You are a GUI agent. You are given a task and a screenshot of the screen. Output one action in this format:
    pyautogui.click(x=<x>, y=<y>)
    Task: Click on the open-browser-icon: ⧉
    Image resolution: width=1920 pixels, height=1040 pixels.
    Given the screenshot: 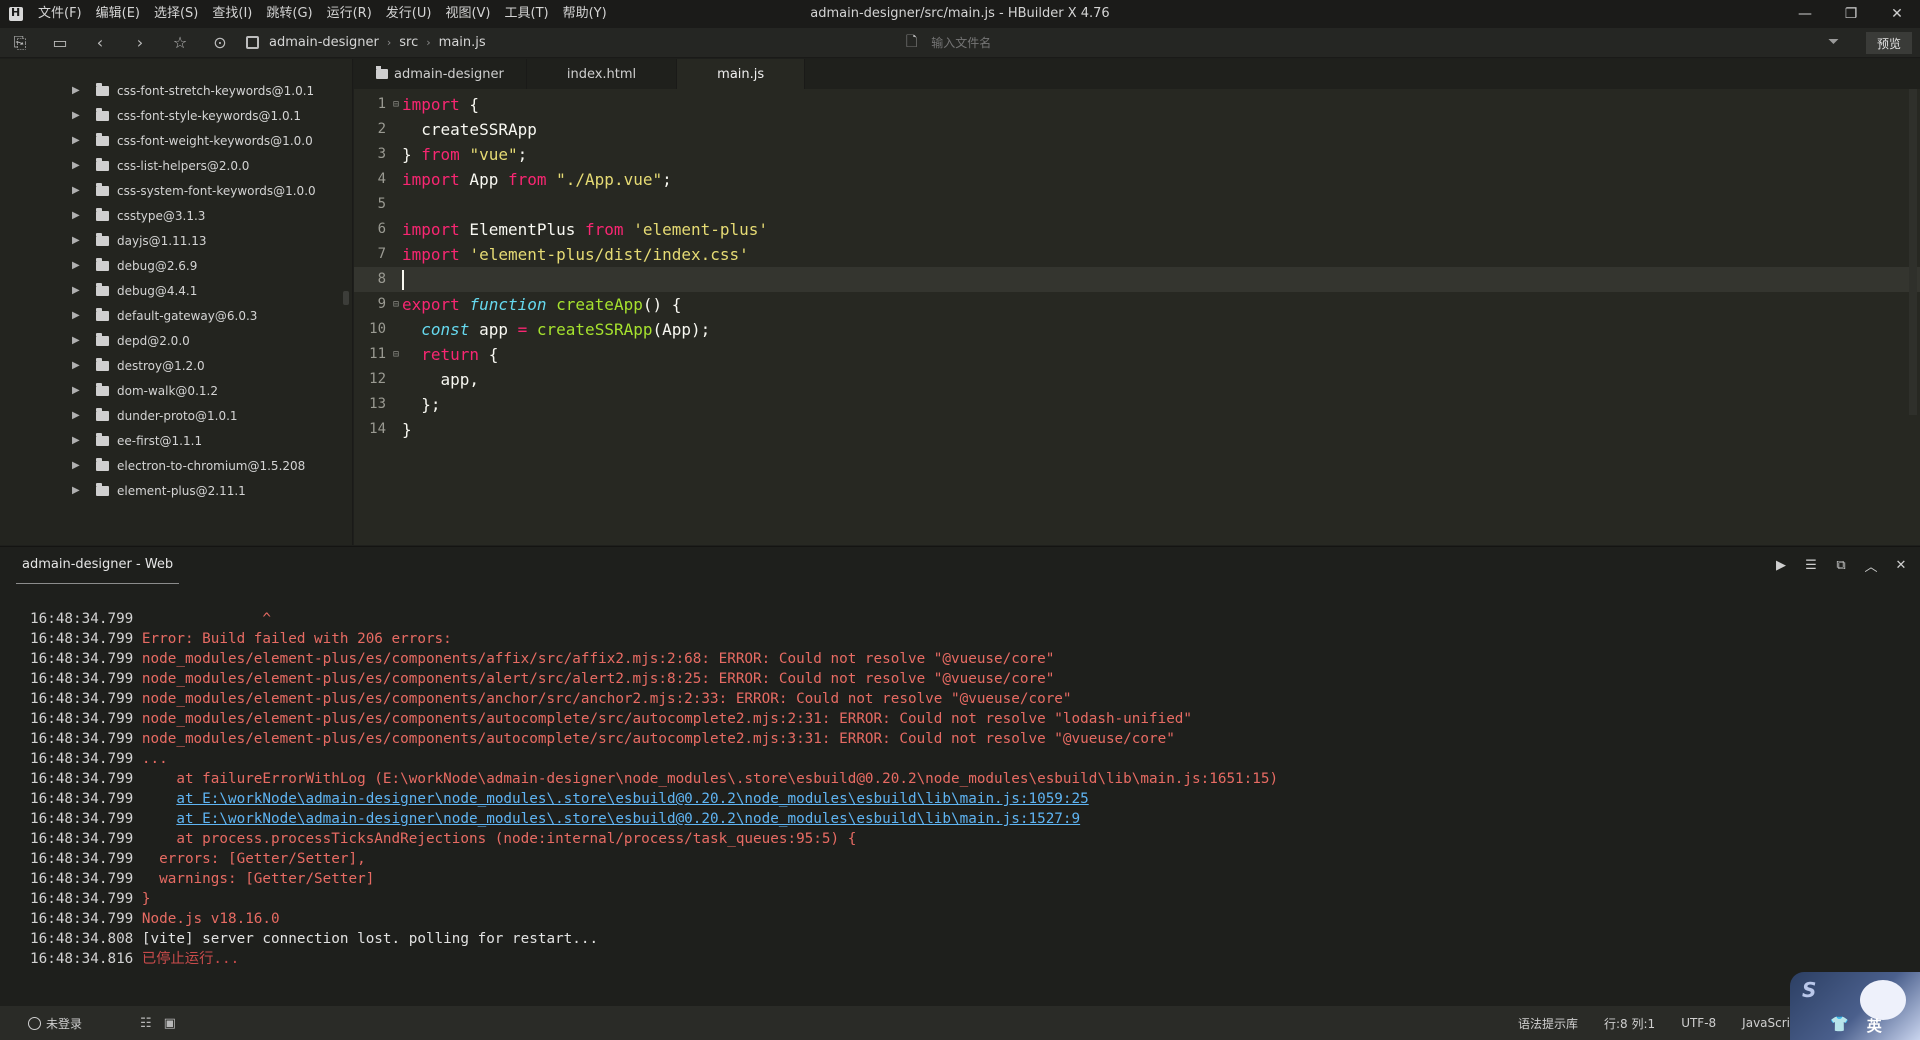 What is the action you would take?
    pyautogui.click(x=1841, y=565)
    